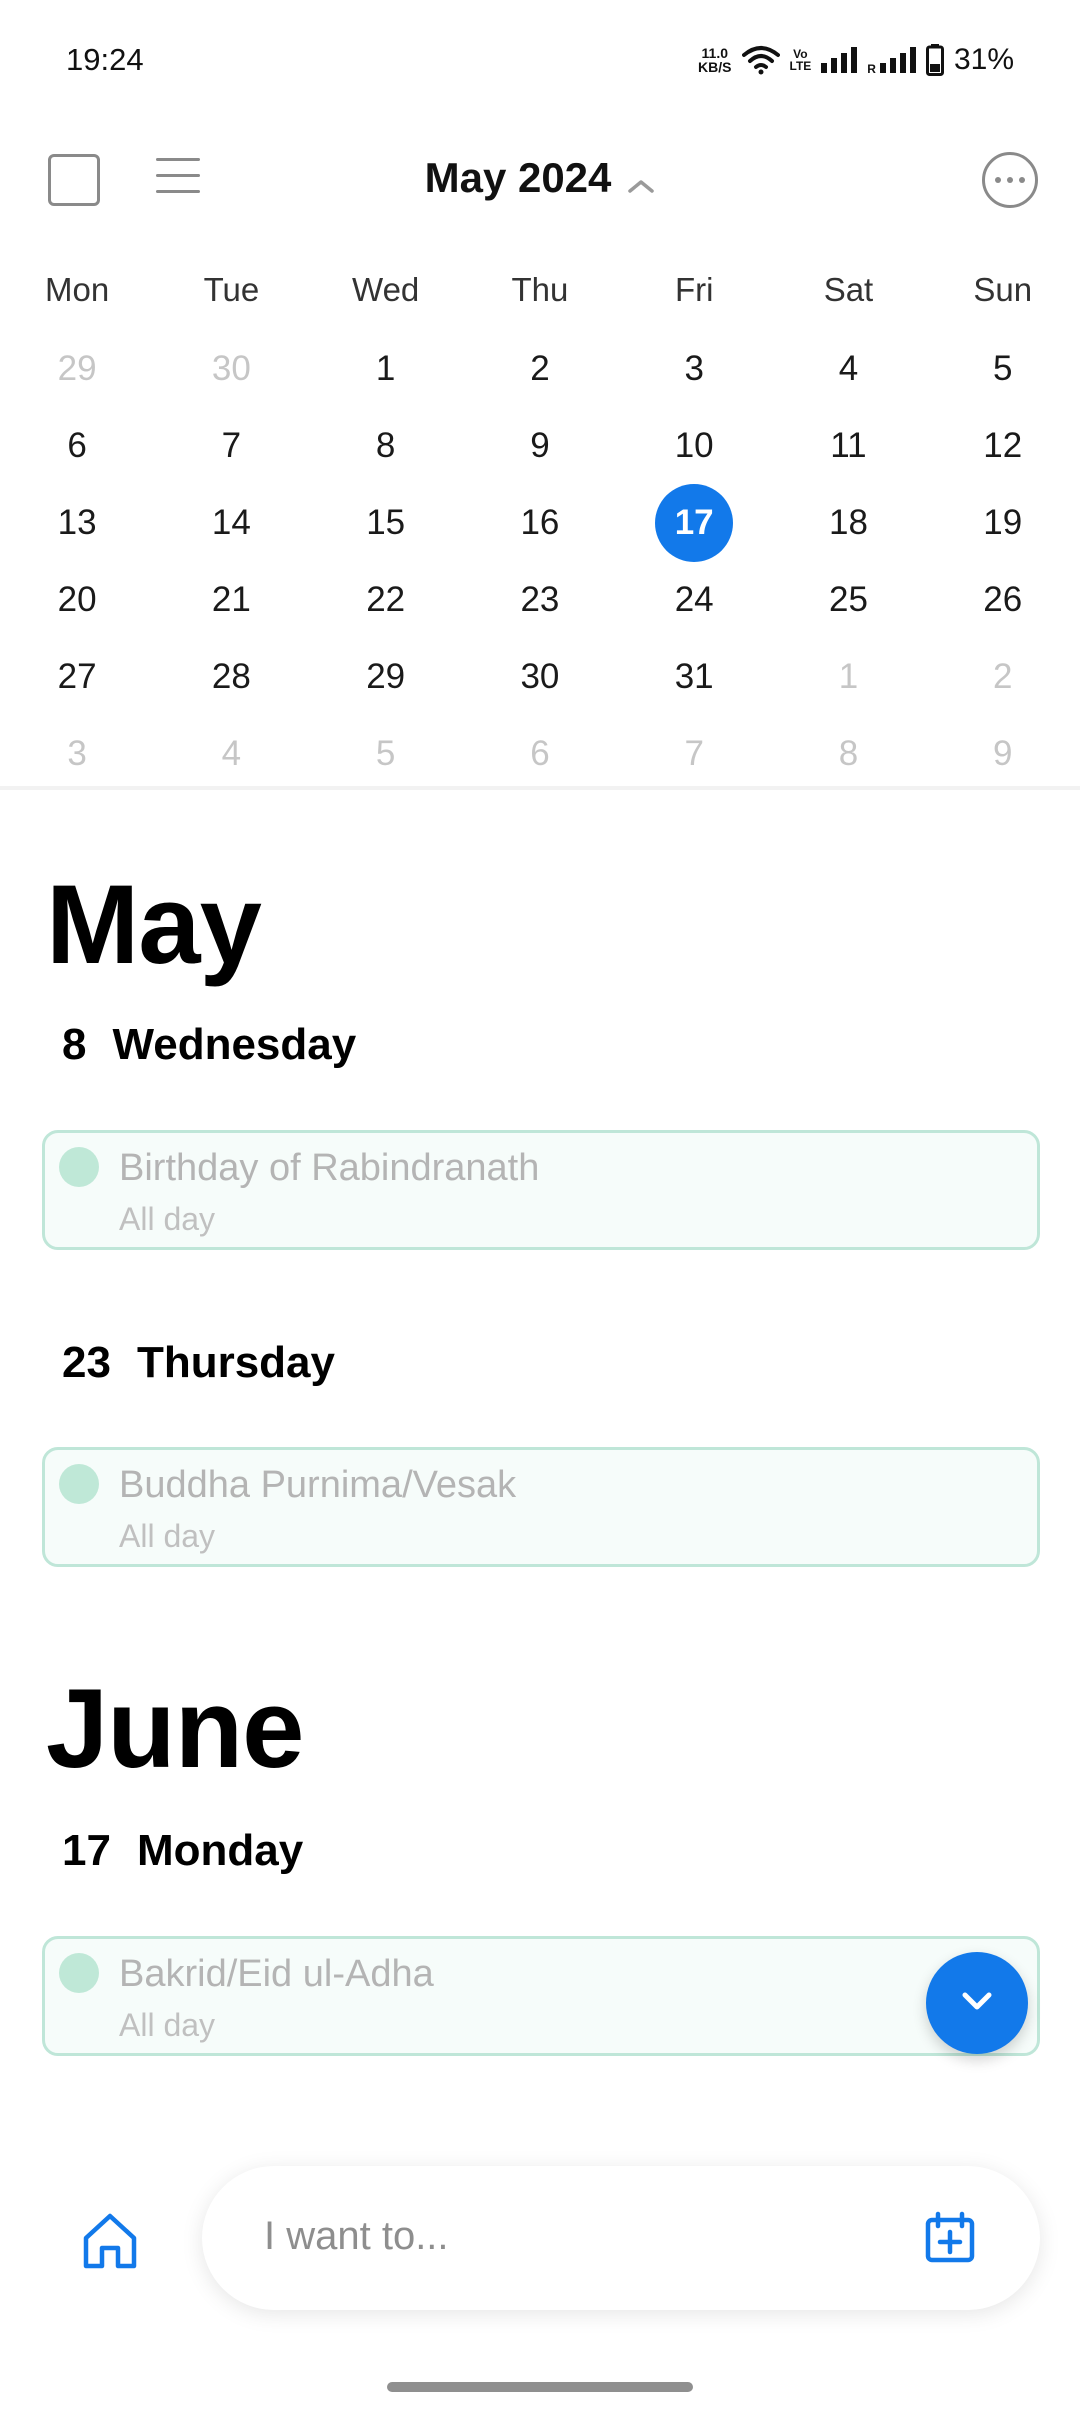 This screenshot has height=2412, width=1080. What do you see at coordinates (231, 599) in the screenshot?
I see `calendar-day: 21` at bounding box center [231, 599].